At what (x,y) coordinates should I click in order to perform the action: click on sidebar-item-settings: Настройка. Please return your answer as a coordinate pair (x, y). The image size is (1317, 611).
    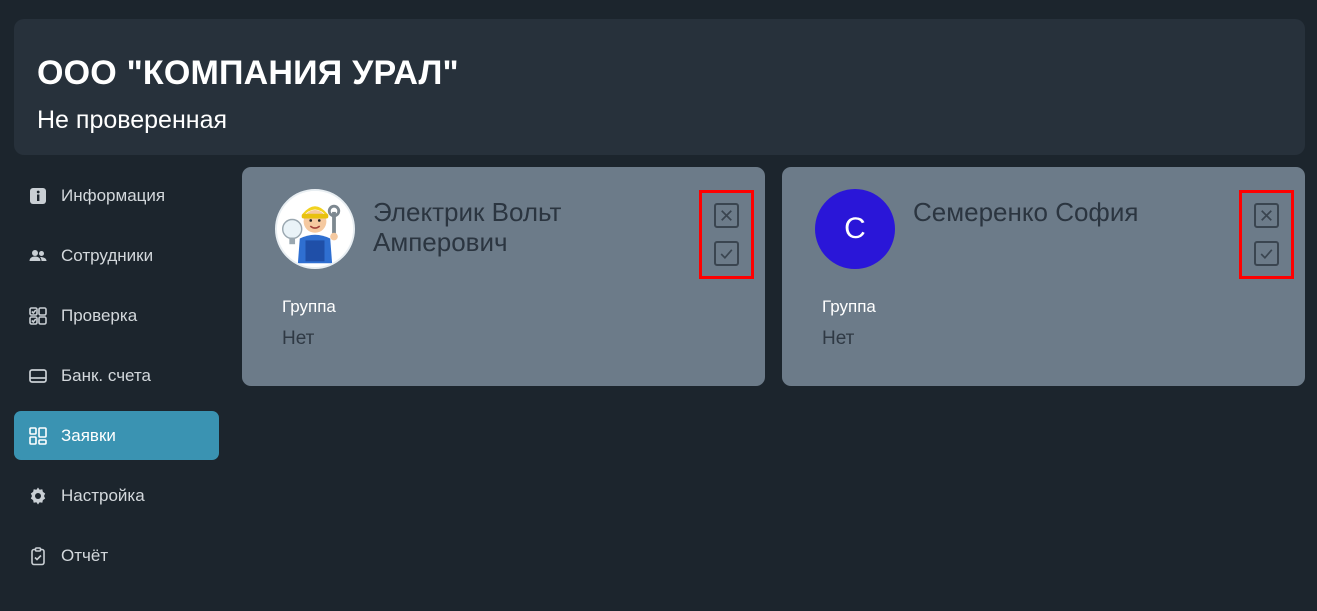
    Looking at the image, I should click on (116, 495).